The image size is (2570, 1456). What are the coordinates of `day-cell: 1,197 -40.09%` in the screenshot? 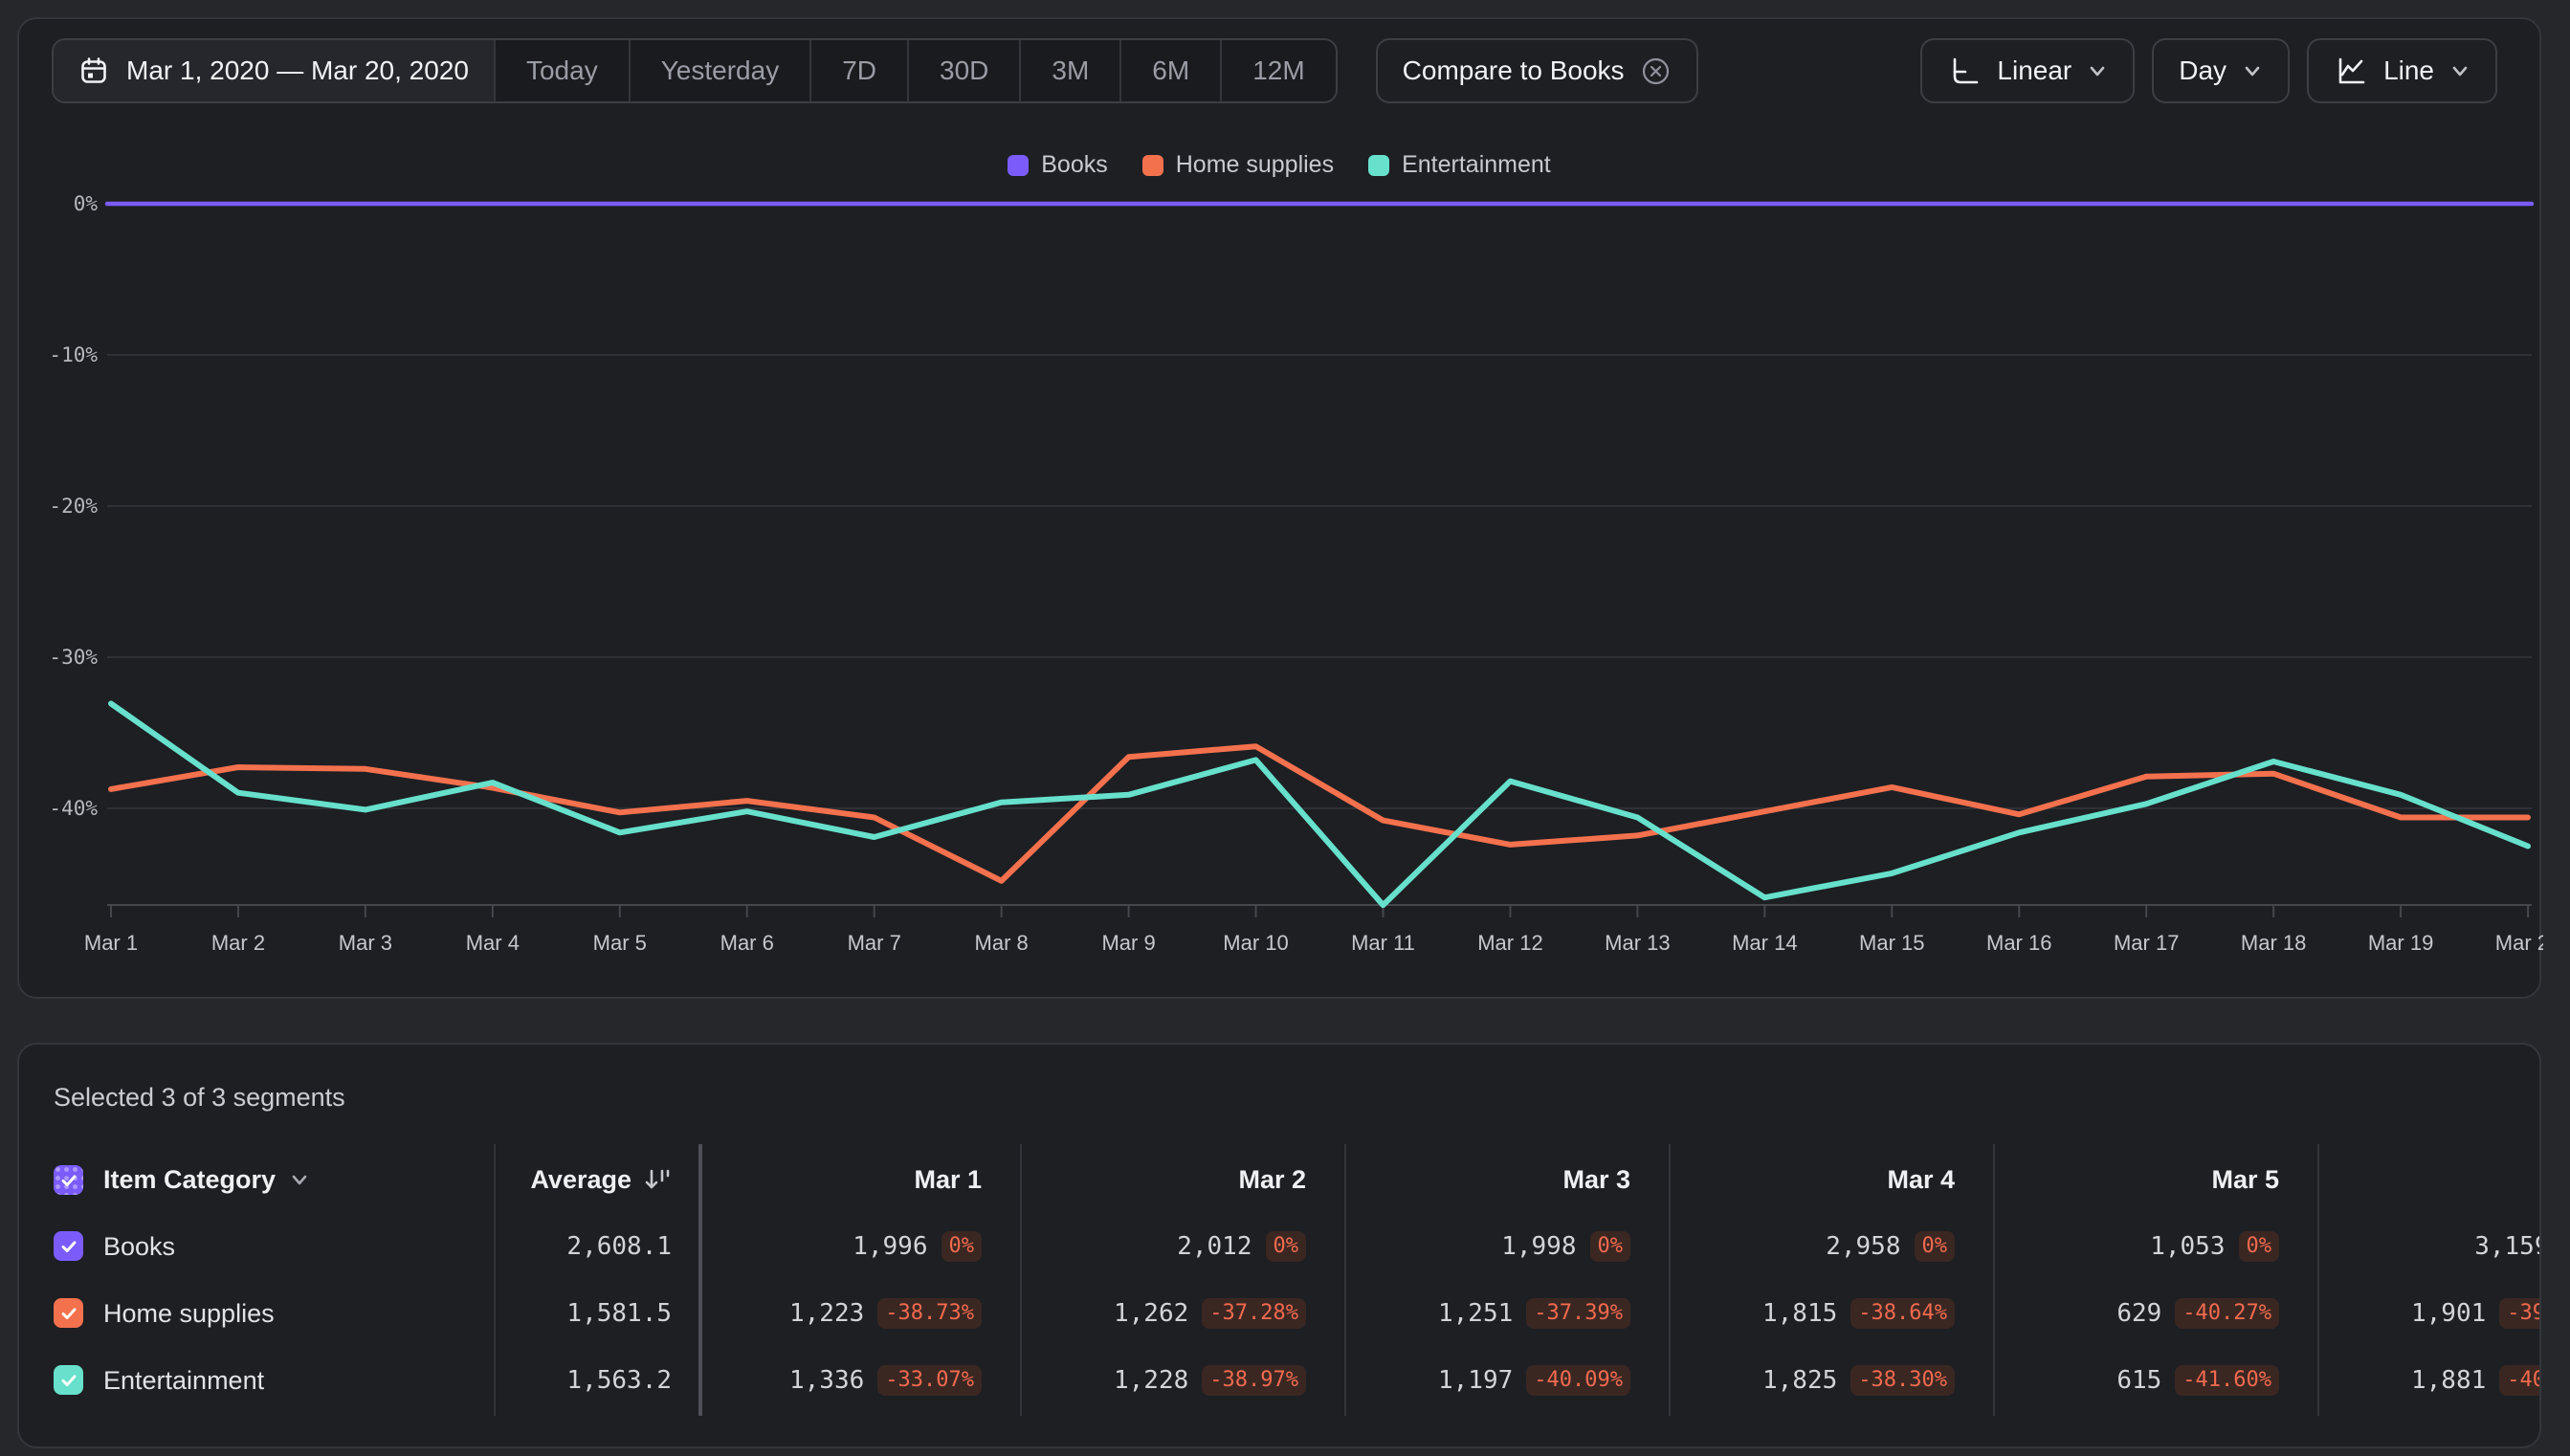 It's located at (1467, 1380).